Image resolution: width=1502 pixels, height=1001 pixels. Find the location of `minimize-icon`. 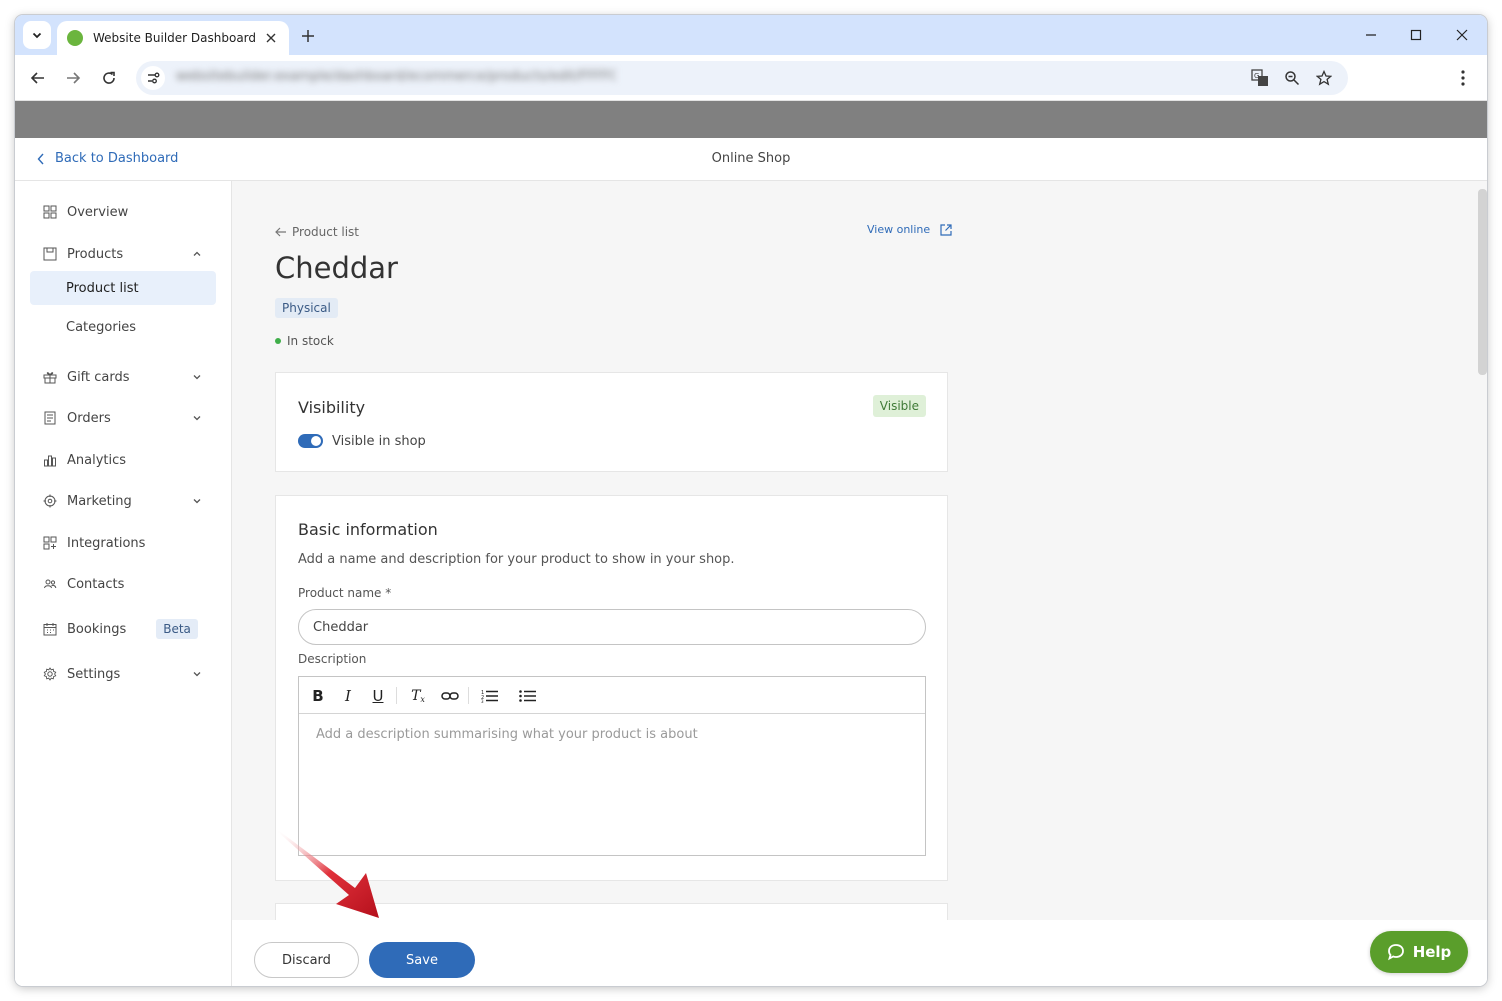

minimize-icon is located at coordinates (1371, 35).